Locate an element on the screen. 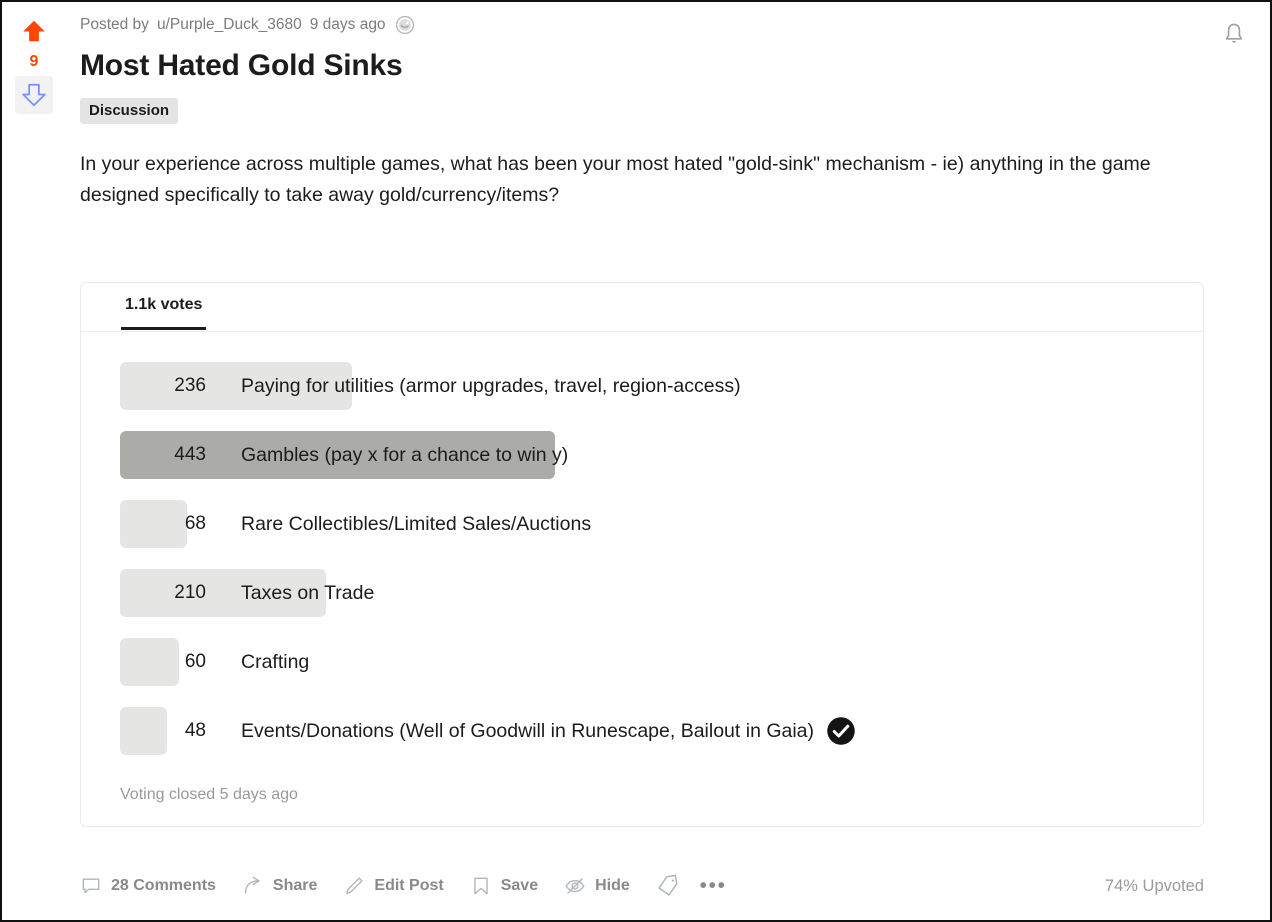 This screenshot has width=1272, height=922. poll-option-label: Rare Collectibles/Limited Sales/Auctions is located at coordinates (416, 523).